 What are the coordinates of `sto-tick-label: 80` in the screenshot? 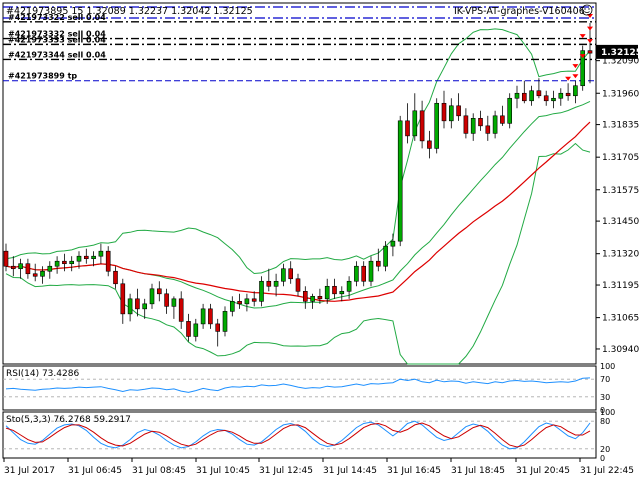 It's located at (605, 421).